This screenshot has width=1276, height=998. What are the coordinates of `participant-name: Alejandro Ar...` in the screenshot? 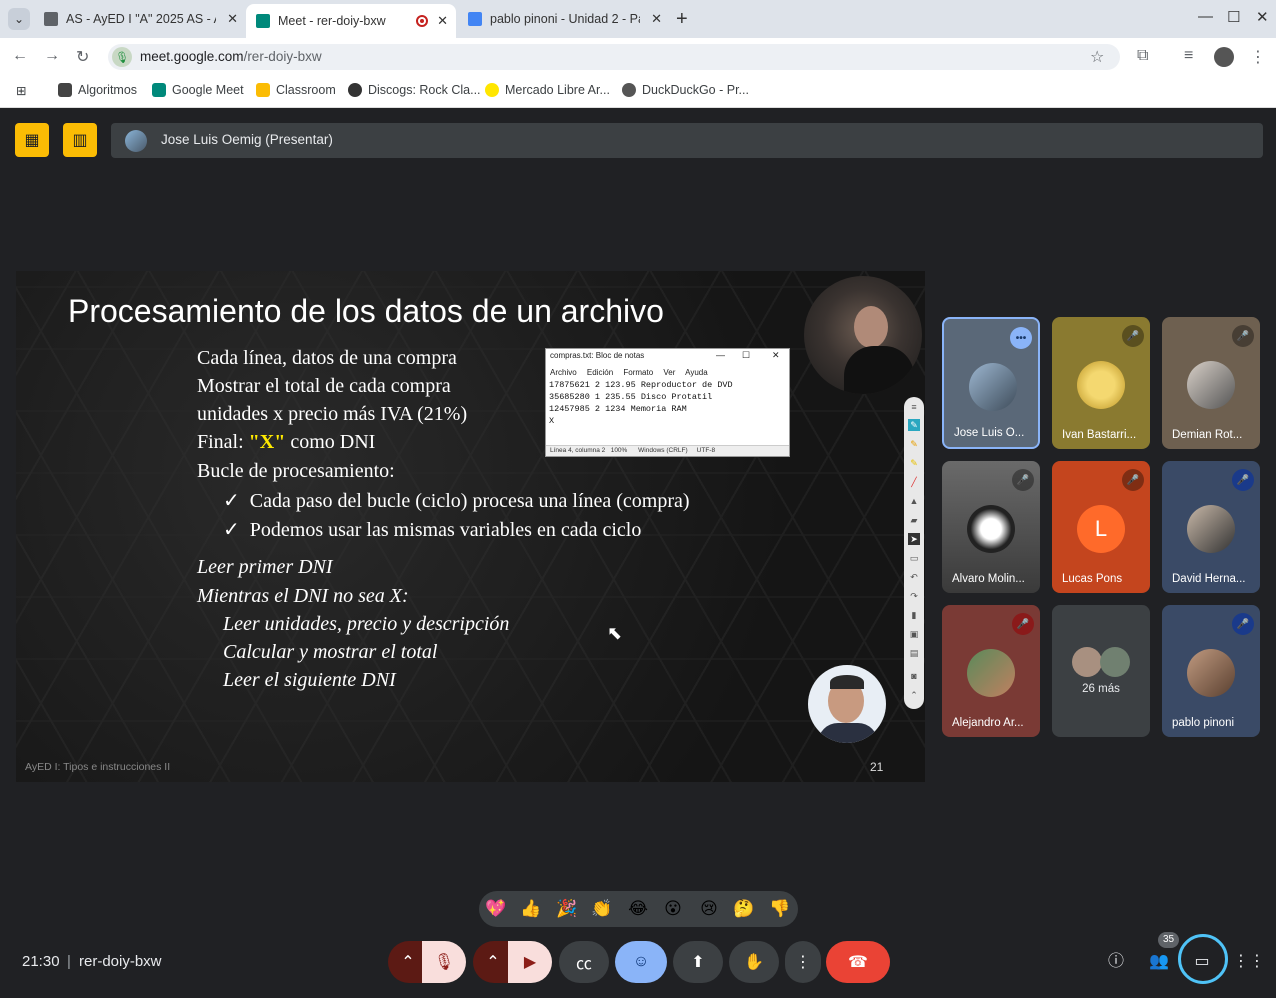 It's located at (988, 723).